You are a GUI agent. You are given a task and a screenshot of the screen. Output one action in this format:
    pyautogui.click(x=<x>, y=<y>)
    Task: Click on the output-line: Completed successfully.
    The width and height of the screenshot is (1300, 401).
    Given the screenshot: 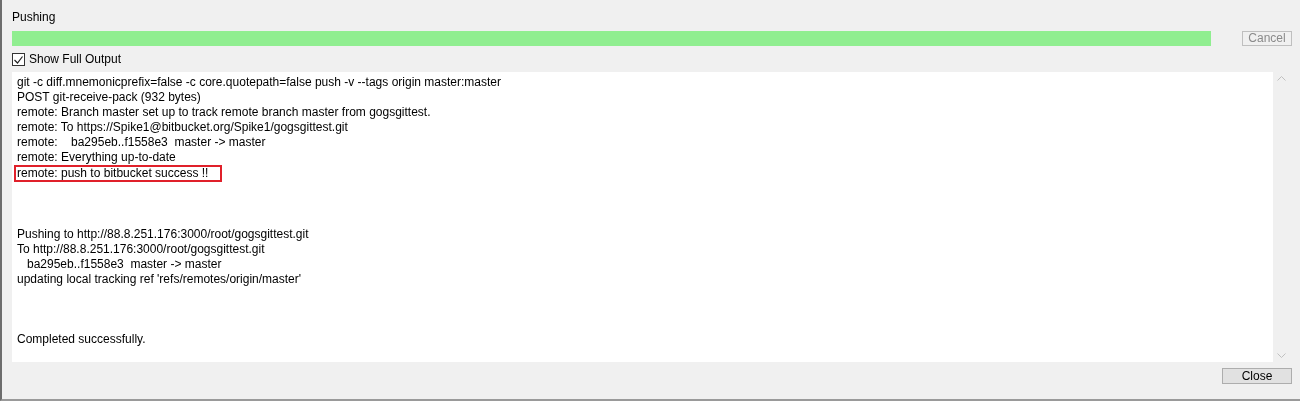 What is the action you would take?
    pyautogui.click(x=81, y=339)
    